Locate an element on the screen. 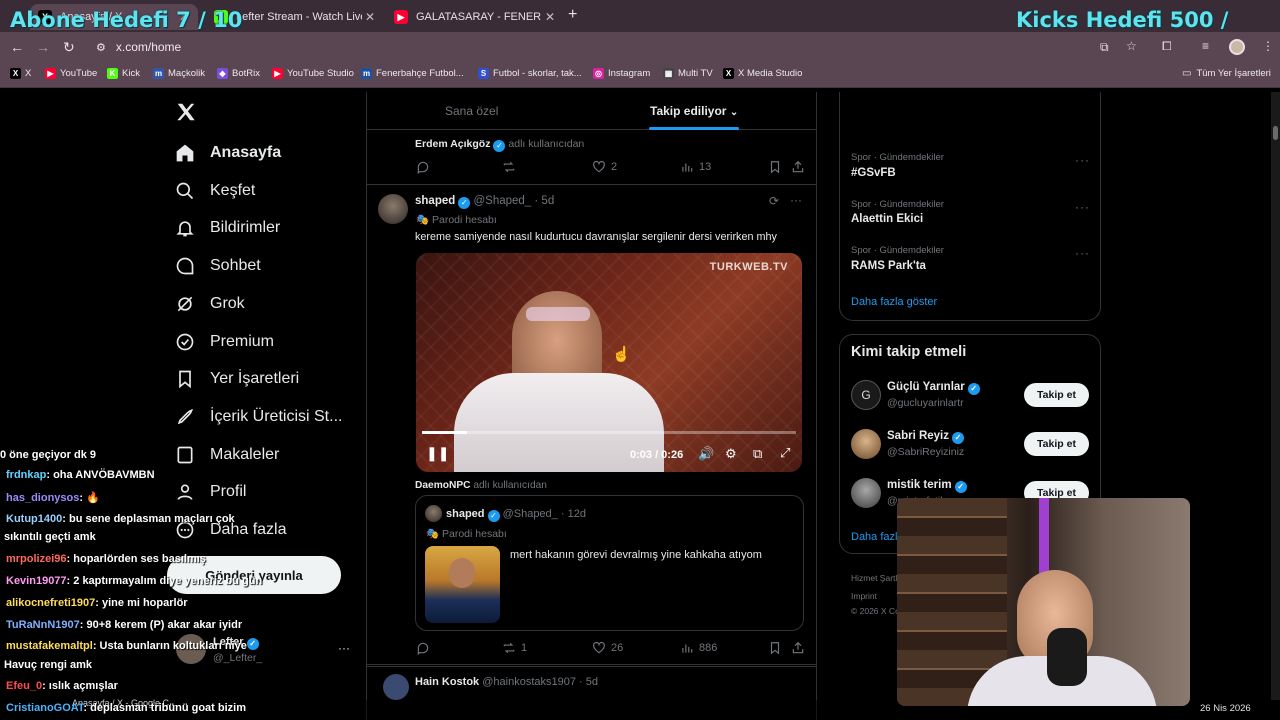 The width and height of the screenshot is (1280, 720). post-divider is located at coordinates (591, 184).